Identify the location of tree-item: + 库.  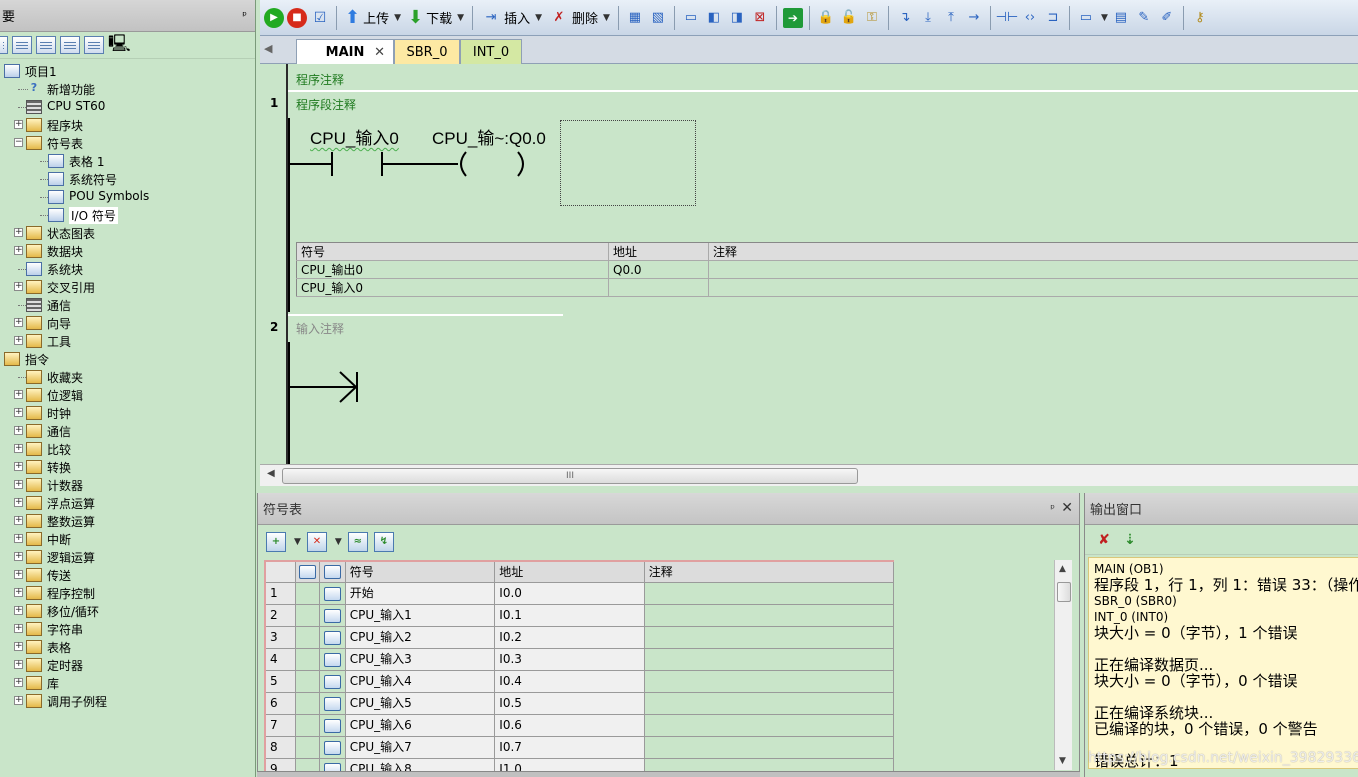
(127, 683).